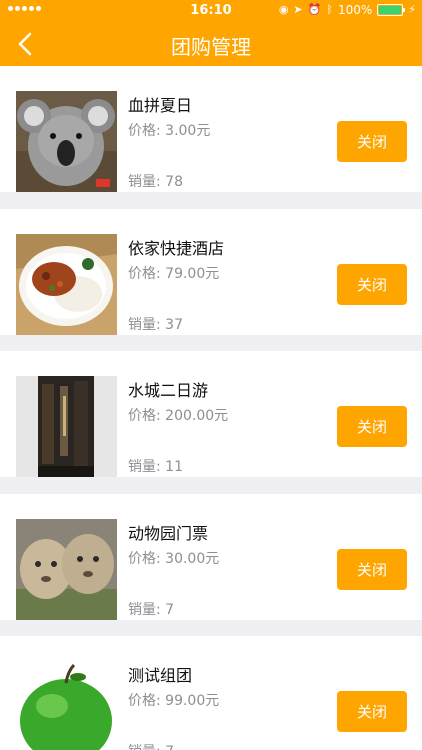 The image size is (422, 750). I want to click on item-name: 动物园门票, so click(168, 533).